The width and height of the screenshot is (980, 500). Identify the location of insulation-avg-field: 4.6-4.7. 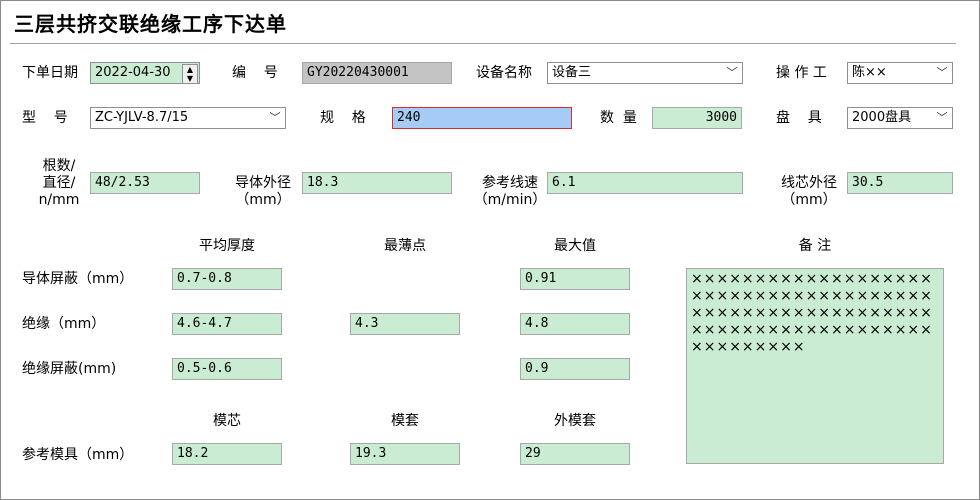
(227, 324).